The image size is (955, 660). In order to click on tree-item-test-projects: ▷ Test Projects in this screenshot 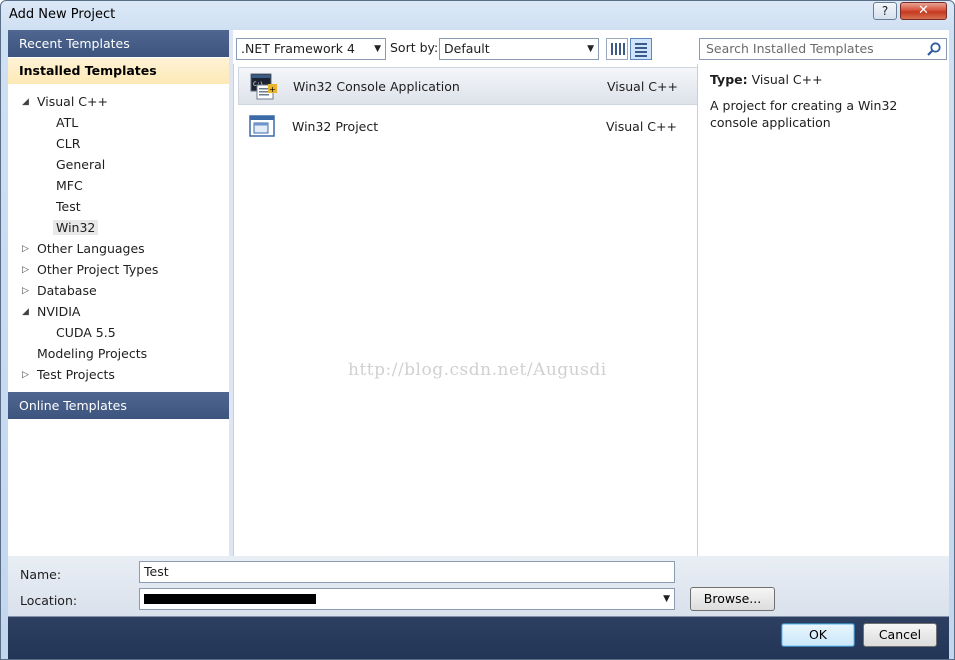, I will do `click(68, 375)`.